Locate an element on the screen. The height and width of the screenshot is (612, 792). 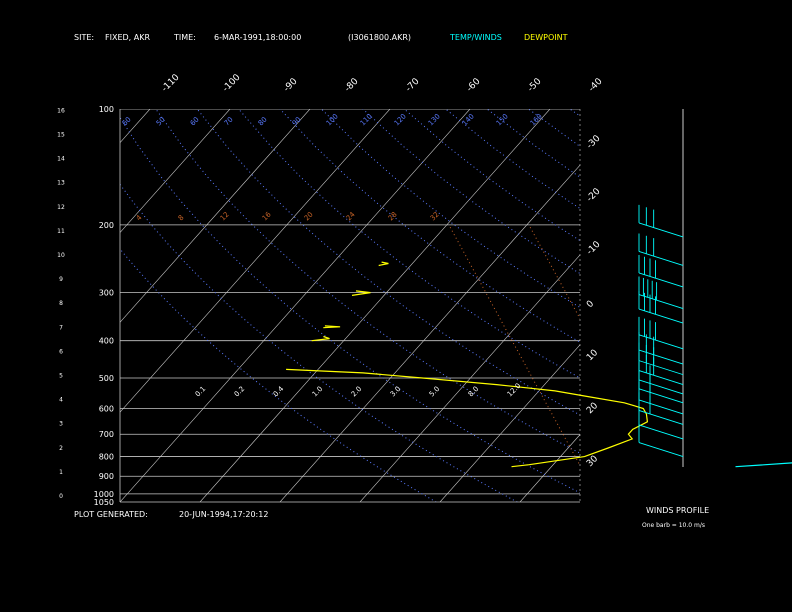
dewpoint-line is located at coordinates (467, 418).